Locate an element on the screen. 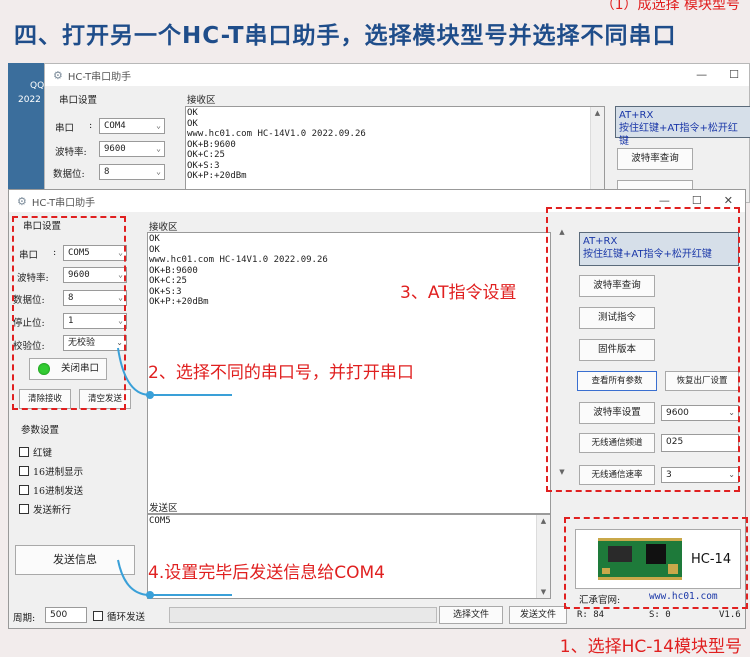  step3-annotation: 3、AT指令设置 is located at coordinates (458, 293).